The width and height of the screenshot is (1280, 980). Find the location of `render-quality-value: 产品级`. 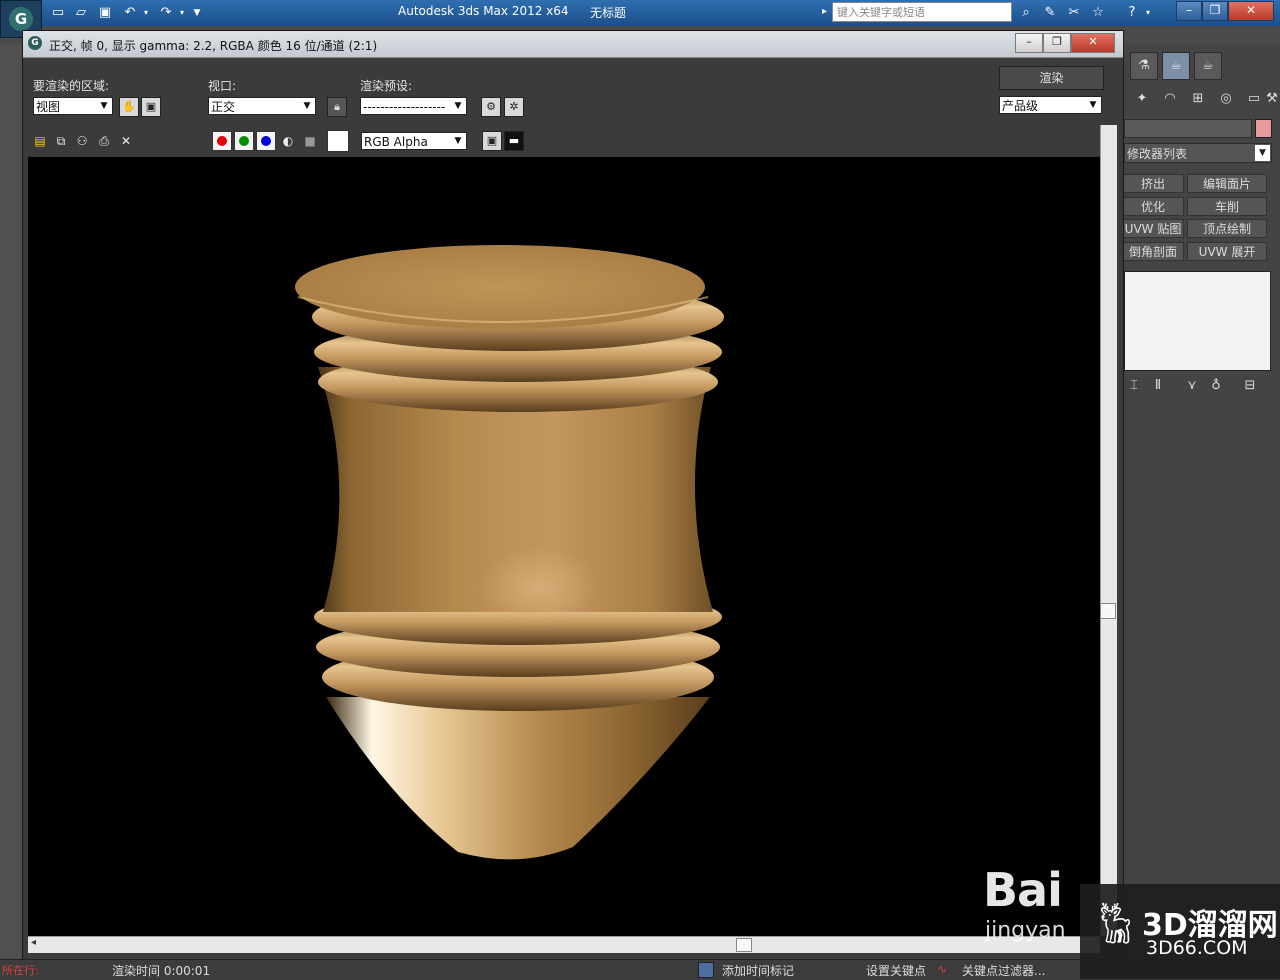

render-quality-value: 产品级 is located at coordinates (1020, 106).